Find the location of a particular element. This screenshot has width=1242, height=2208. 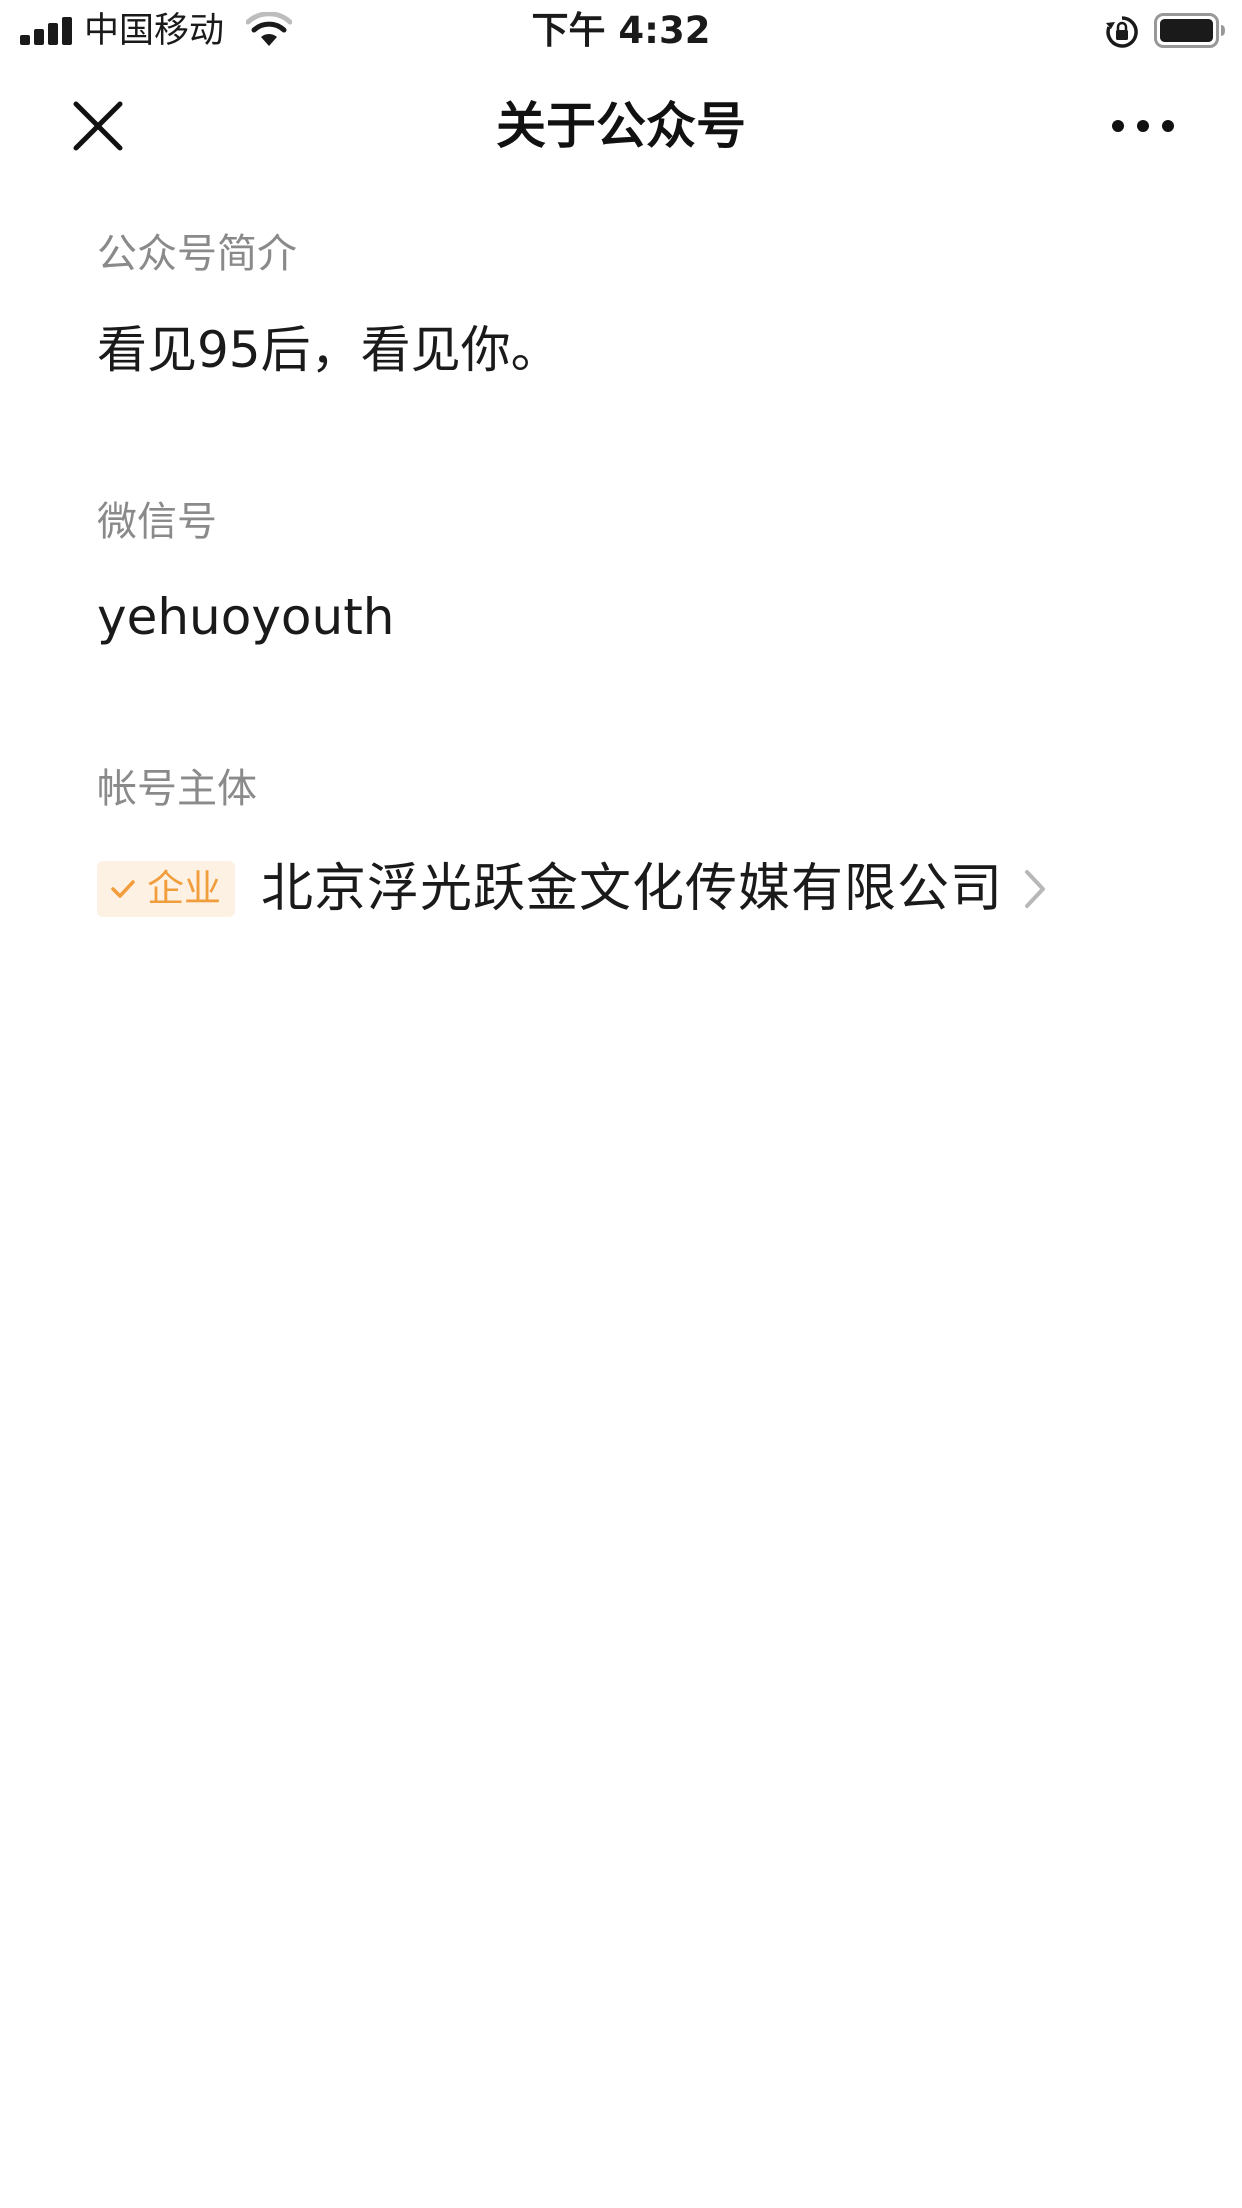

more-icon is located at coordinates (1143, 126).